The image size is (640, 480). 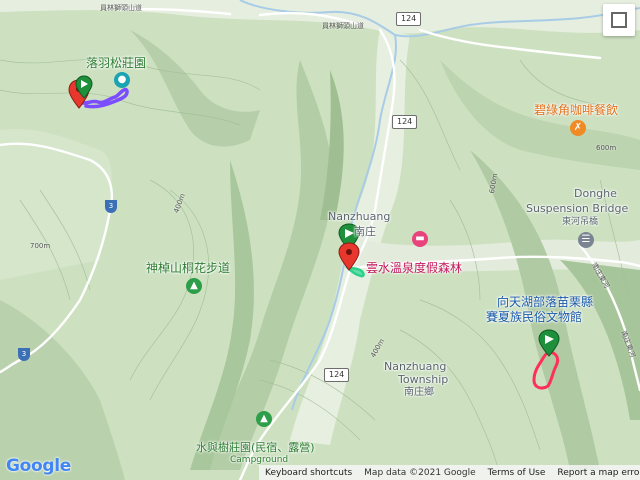 What do you see at coordinates (420, 239) in the screenshot?
I see `bed-icon: ▬` at bounding box center [420, 239].